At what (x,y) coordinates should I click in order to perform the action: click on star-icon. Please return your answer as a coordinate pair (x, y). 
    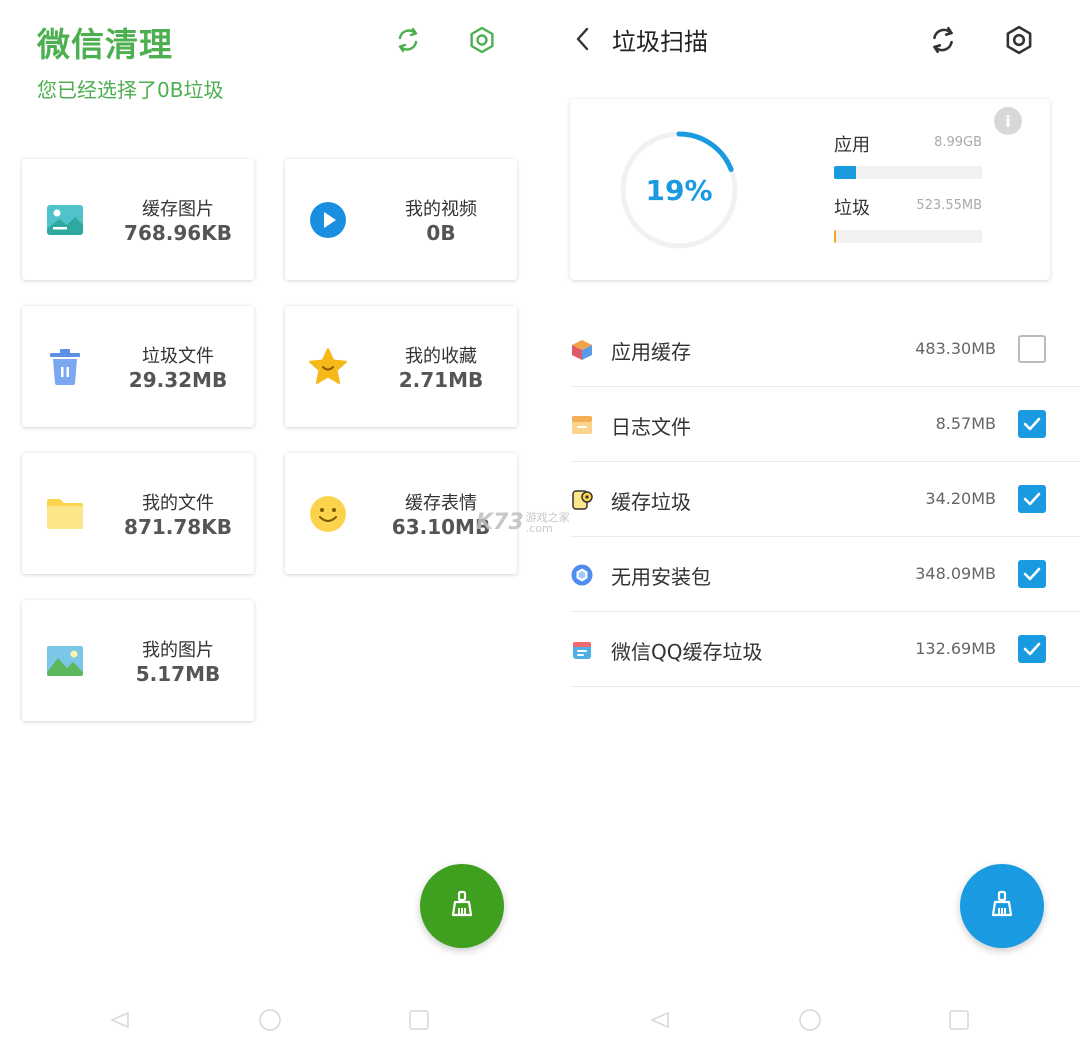
    Looking at the image, I should click on (328, 367).